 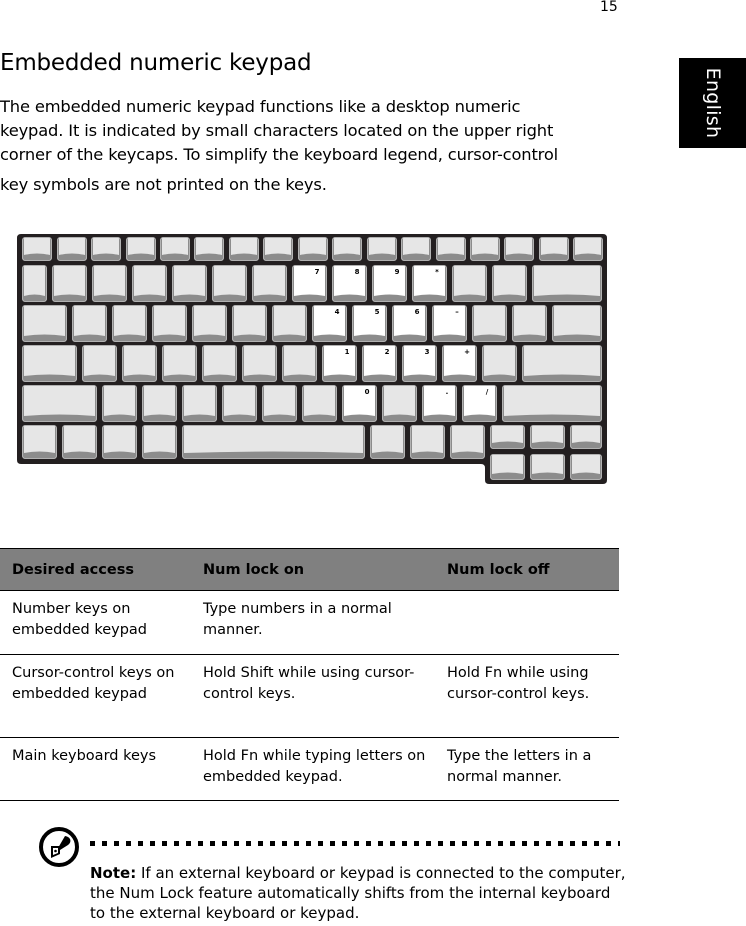 I want to click on key: 5, so click(x=369, y=323).